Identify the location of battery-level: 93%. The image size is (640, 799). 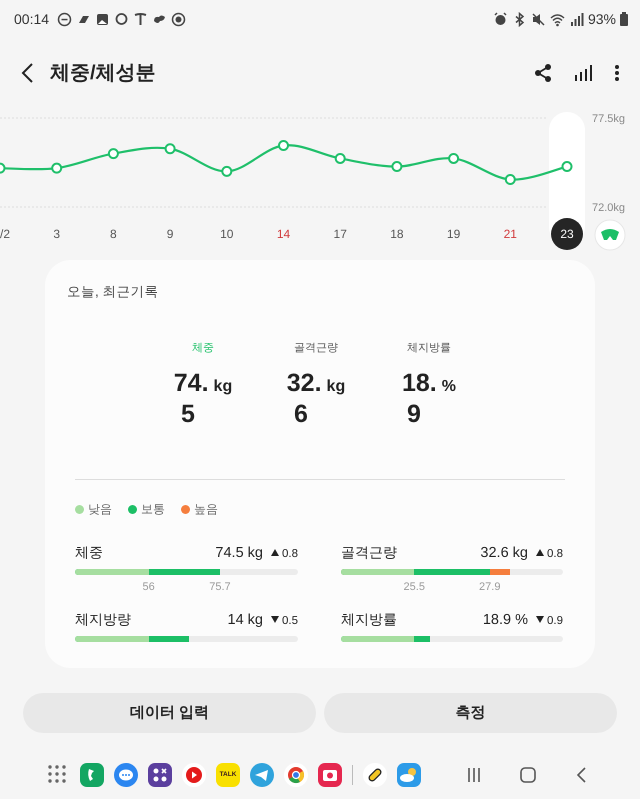
(602, 19).